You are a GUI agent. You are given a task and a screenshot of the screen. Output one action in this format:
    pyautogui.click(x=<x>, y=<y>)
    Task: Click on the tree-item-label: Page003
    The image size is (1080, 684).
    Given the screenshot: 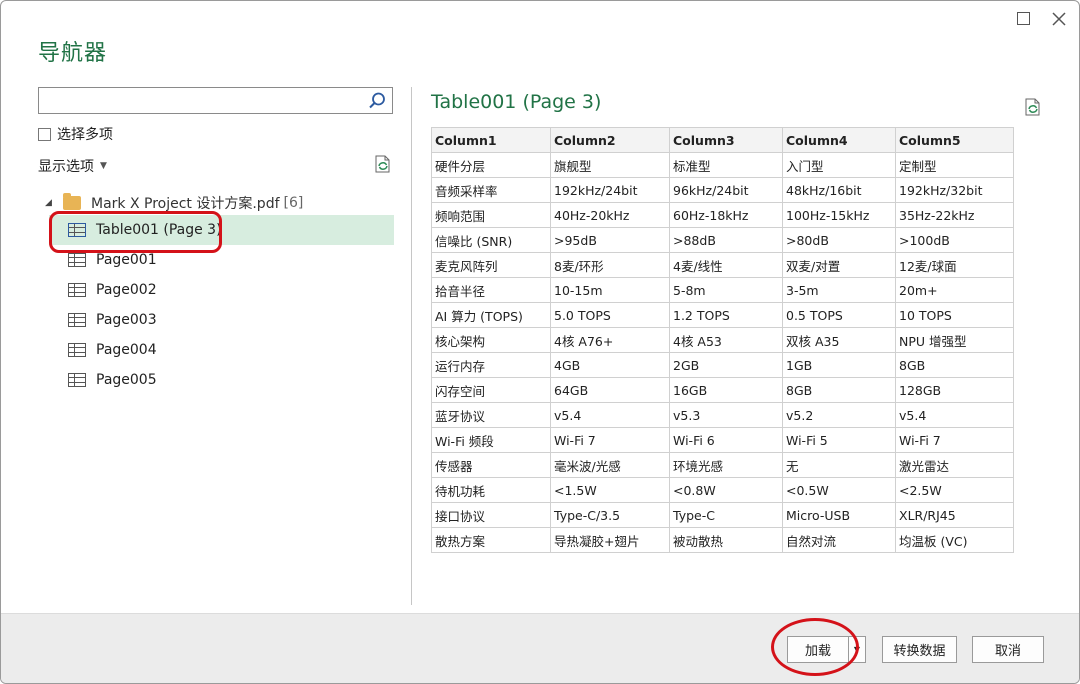 What is the action you would take?
    pyautogui.click(x=126, y=320)
    